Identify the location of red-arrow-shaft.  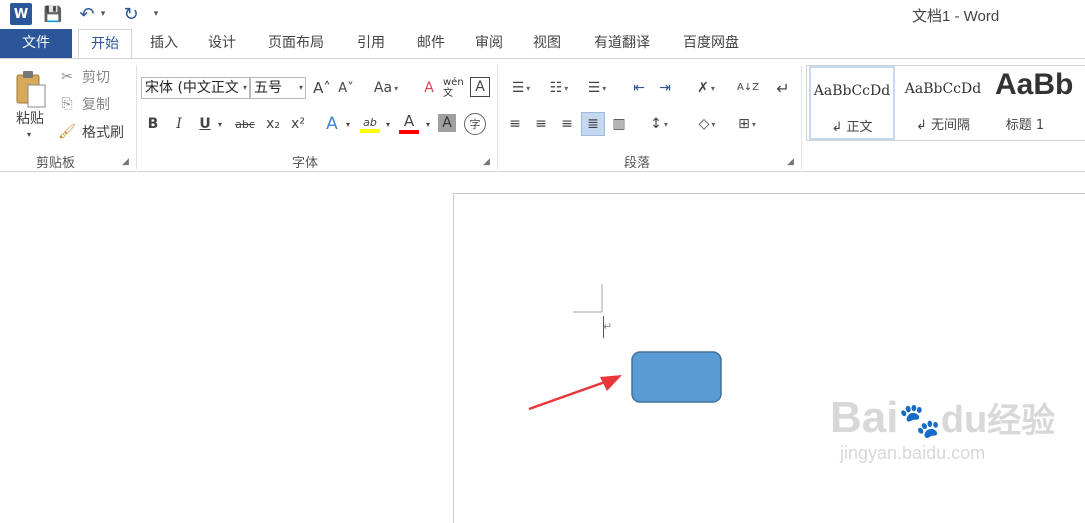
(568, 395).